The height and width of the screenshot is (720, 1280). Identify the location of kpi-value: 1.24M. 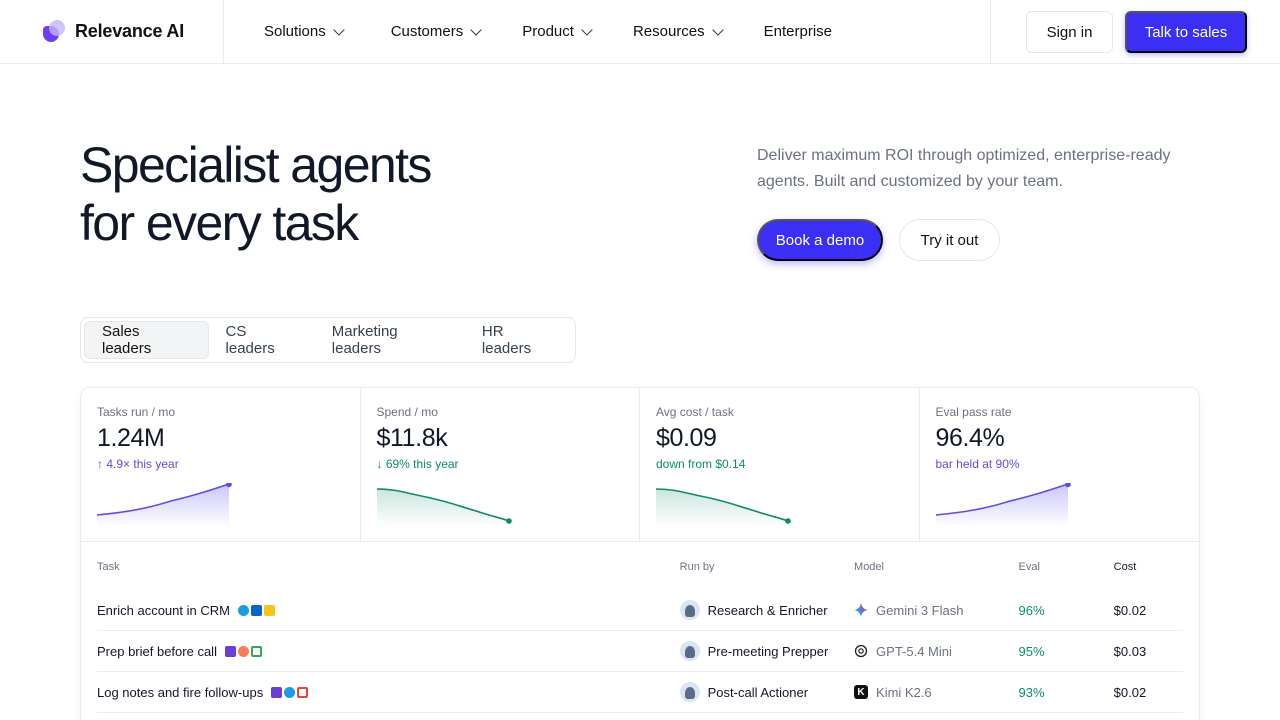
(131, 438).